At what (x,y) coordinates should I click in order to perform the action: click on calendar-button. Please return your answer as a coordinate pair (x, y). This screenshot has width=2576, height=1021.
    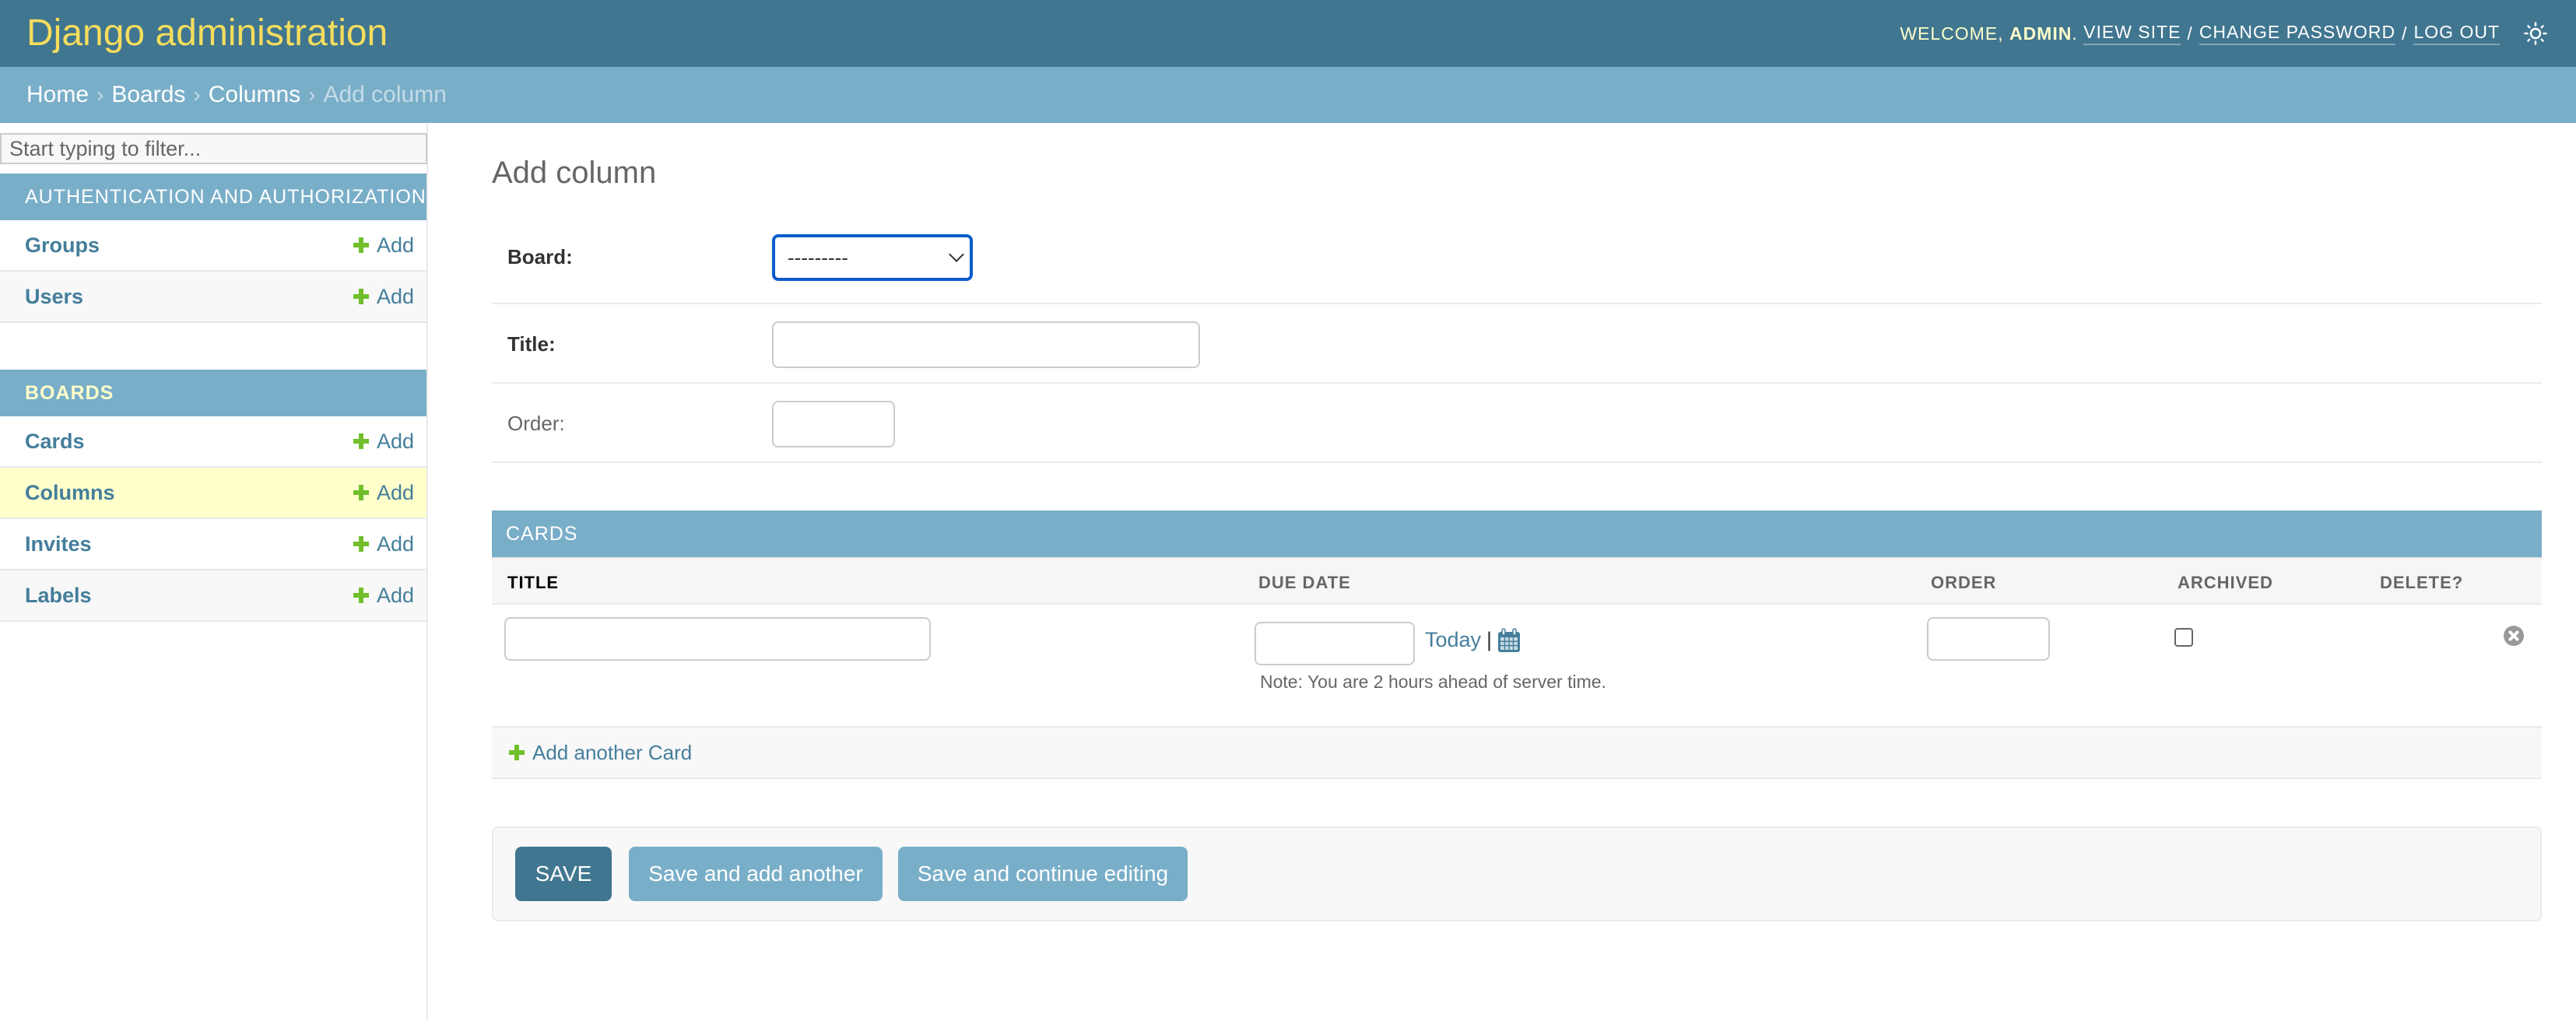
    Looking at the image, I should click on (1509, 642).